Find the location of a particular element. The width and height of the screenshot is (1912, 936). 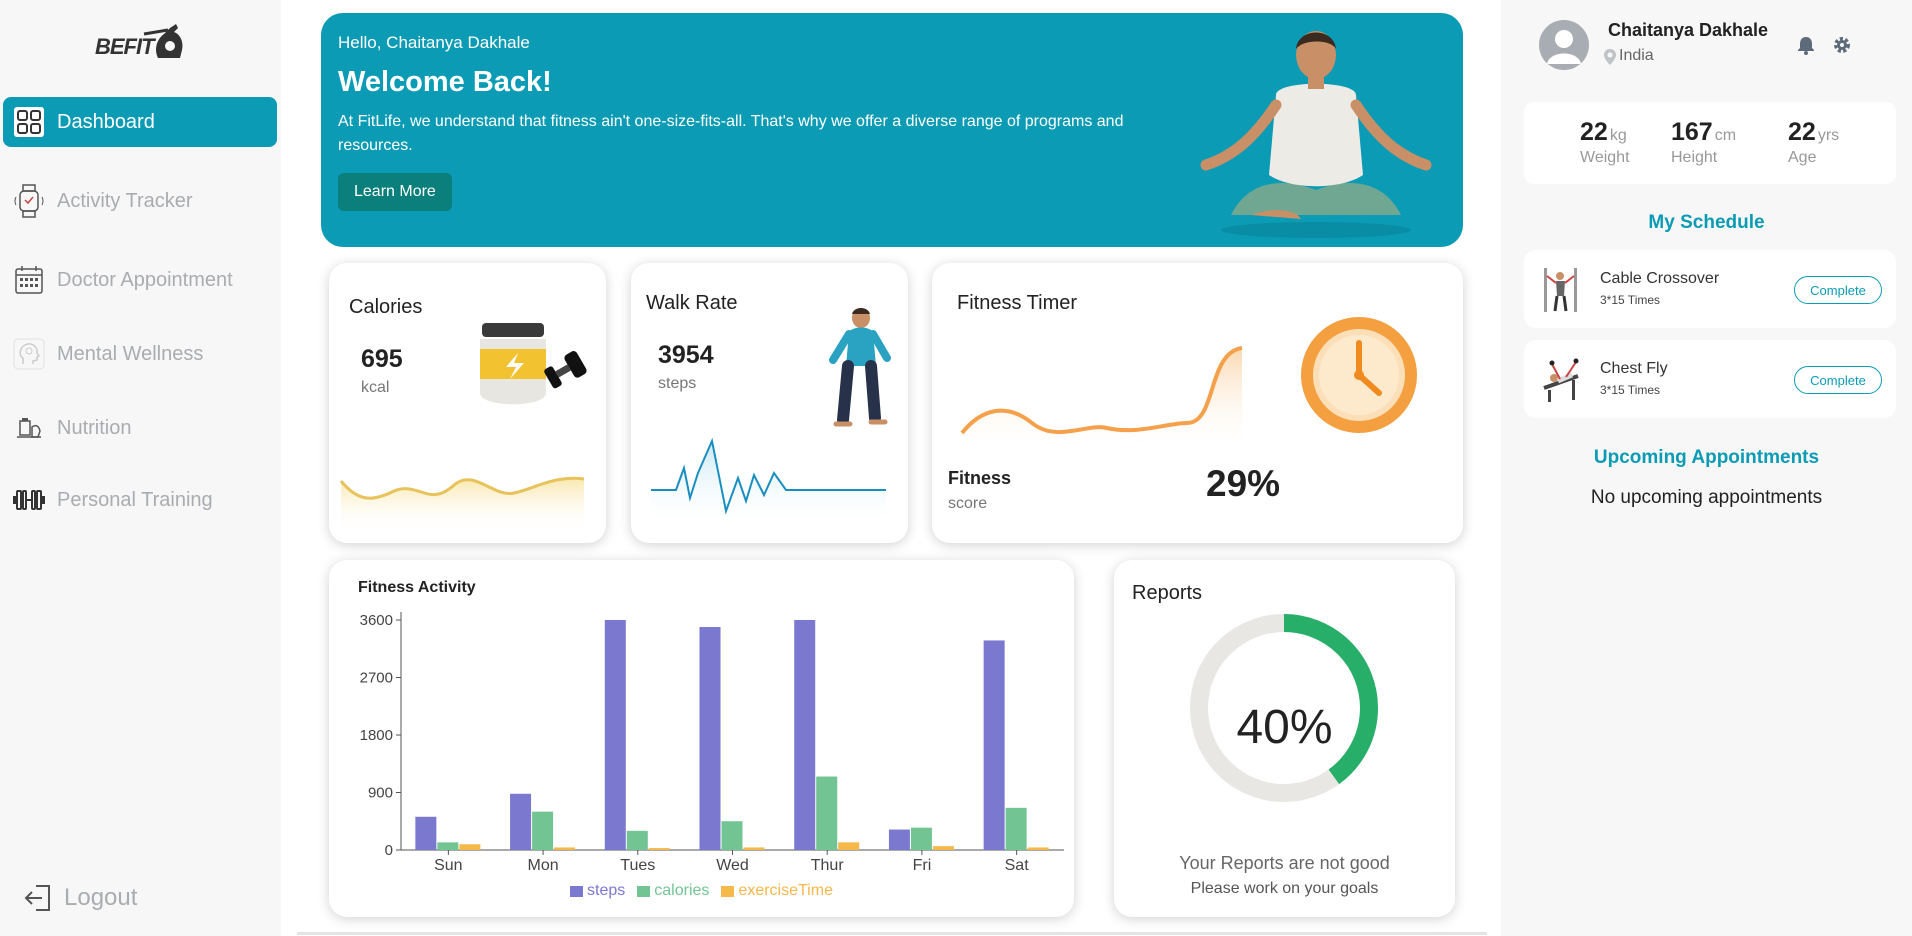

location-pin-icon is located at coordinates (1610, 57).